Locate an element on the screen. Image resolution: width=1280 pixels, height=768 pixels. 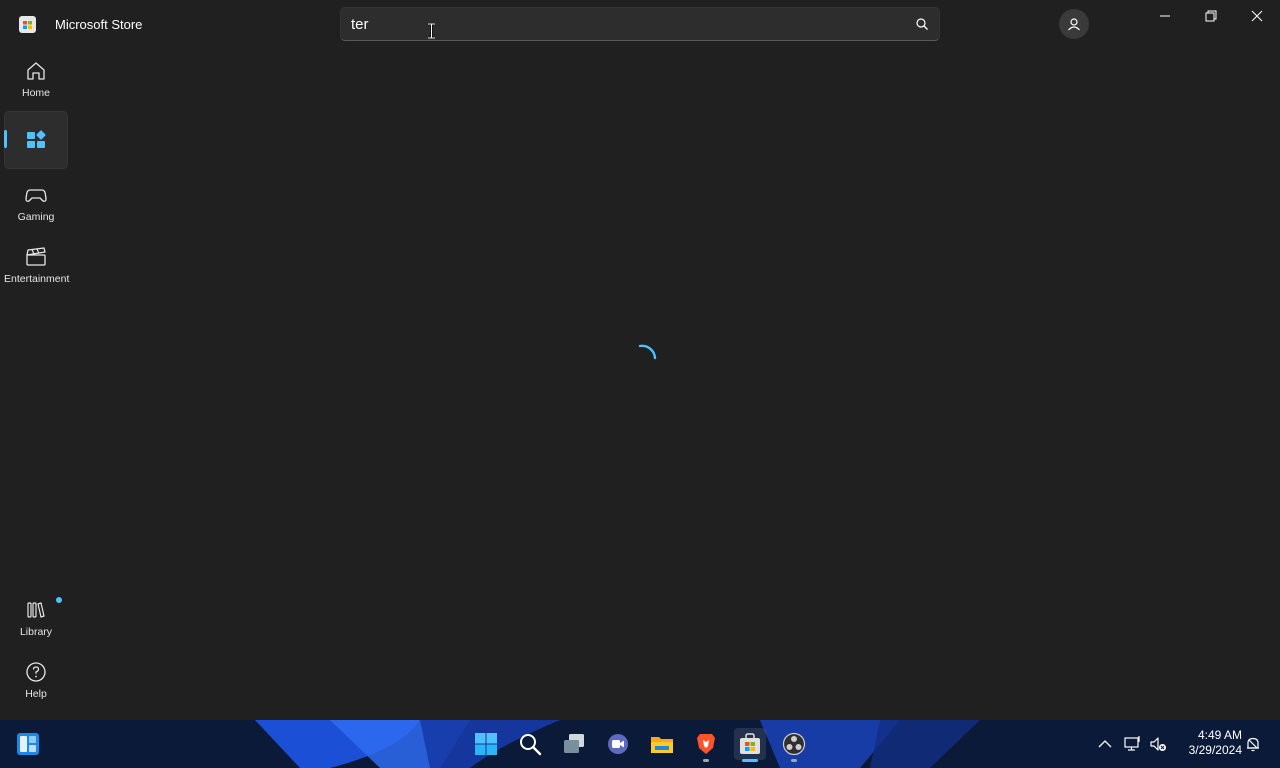
taskbar-obs is located at coordinates (794, 745).